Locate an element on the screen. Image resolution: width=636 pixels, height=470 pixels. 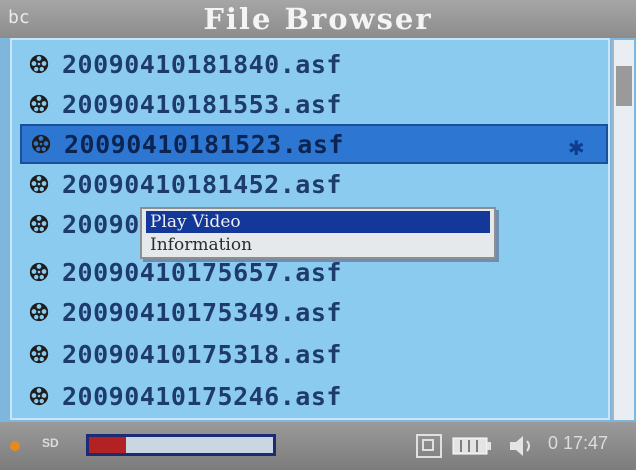
progress-fill is located at coordinates (107, 445).